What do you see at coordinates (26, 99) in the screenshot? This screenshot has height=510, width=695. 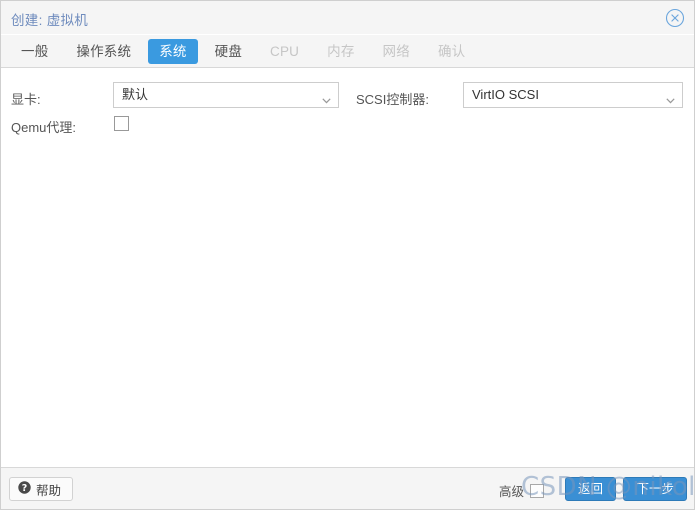 I see `graphic-card-label: 显卡:` at bounding box center [26, 99].